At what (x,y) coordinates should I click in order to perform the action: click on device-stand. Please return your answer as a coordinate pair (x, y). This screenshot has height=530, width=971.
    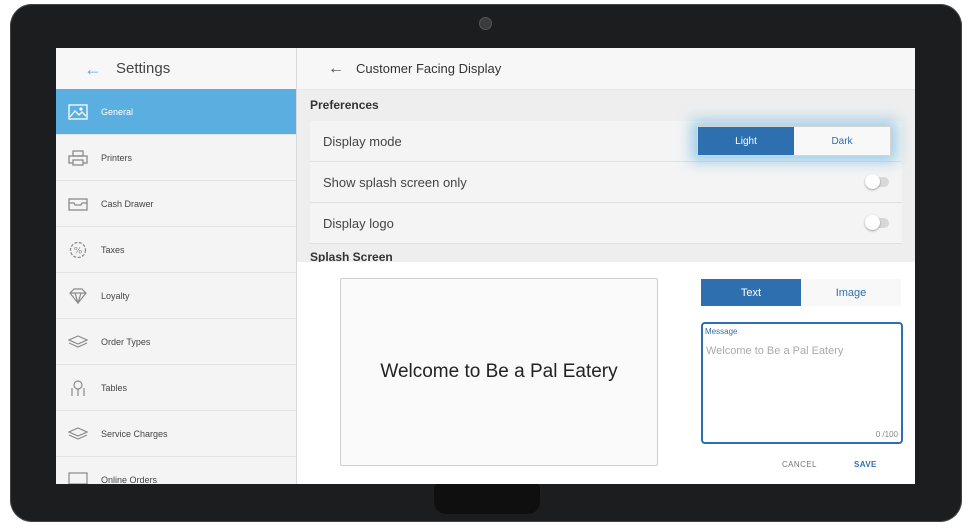
    Looking at the image, I should click on (487, 499).